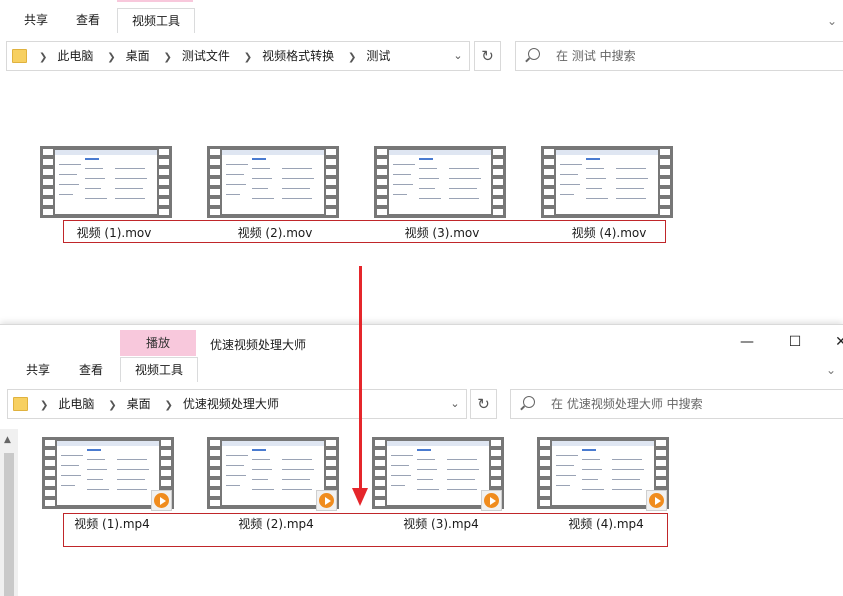 This screenshot has height=596, width=843. I want to click on navigation-pane-scrollbar: ▲, so click(9, 512).